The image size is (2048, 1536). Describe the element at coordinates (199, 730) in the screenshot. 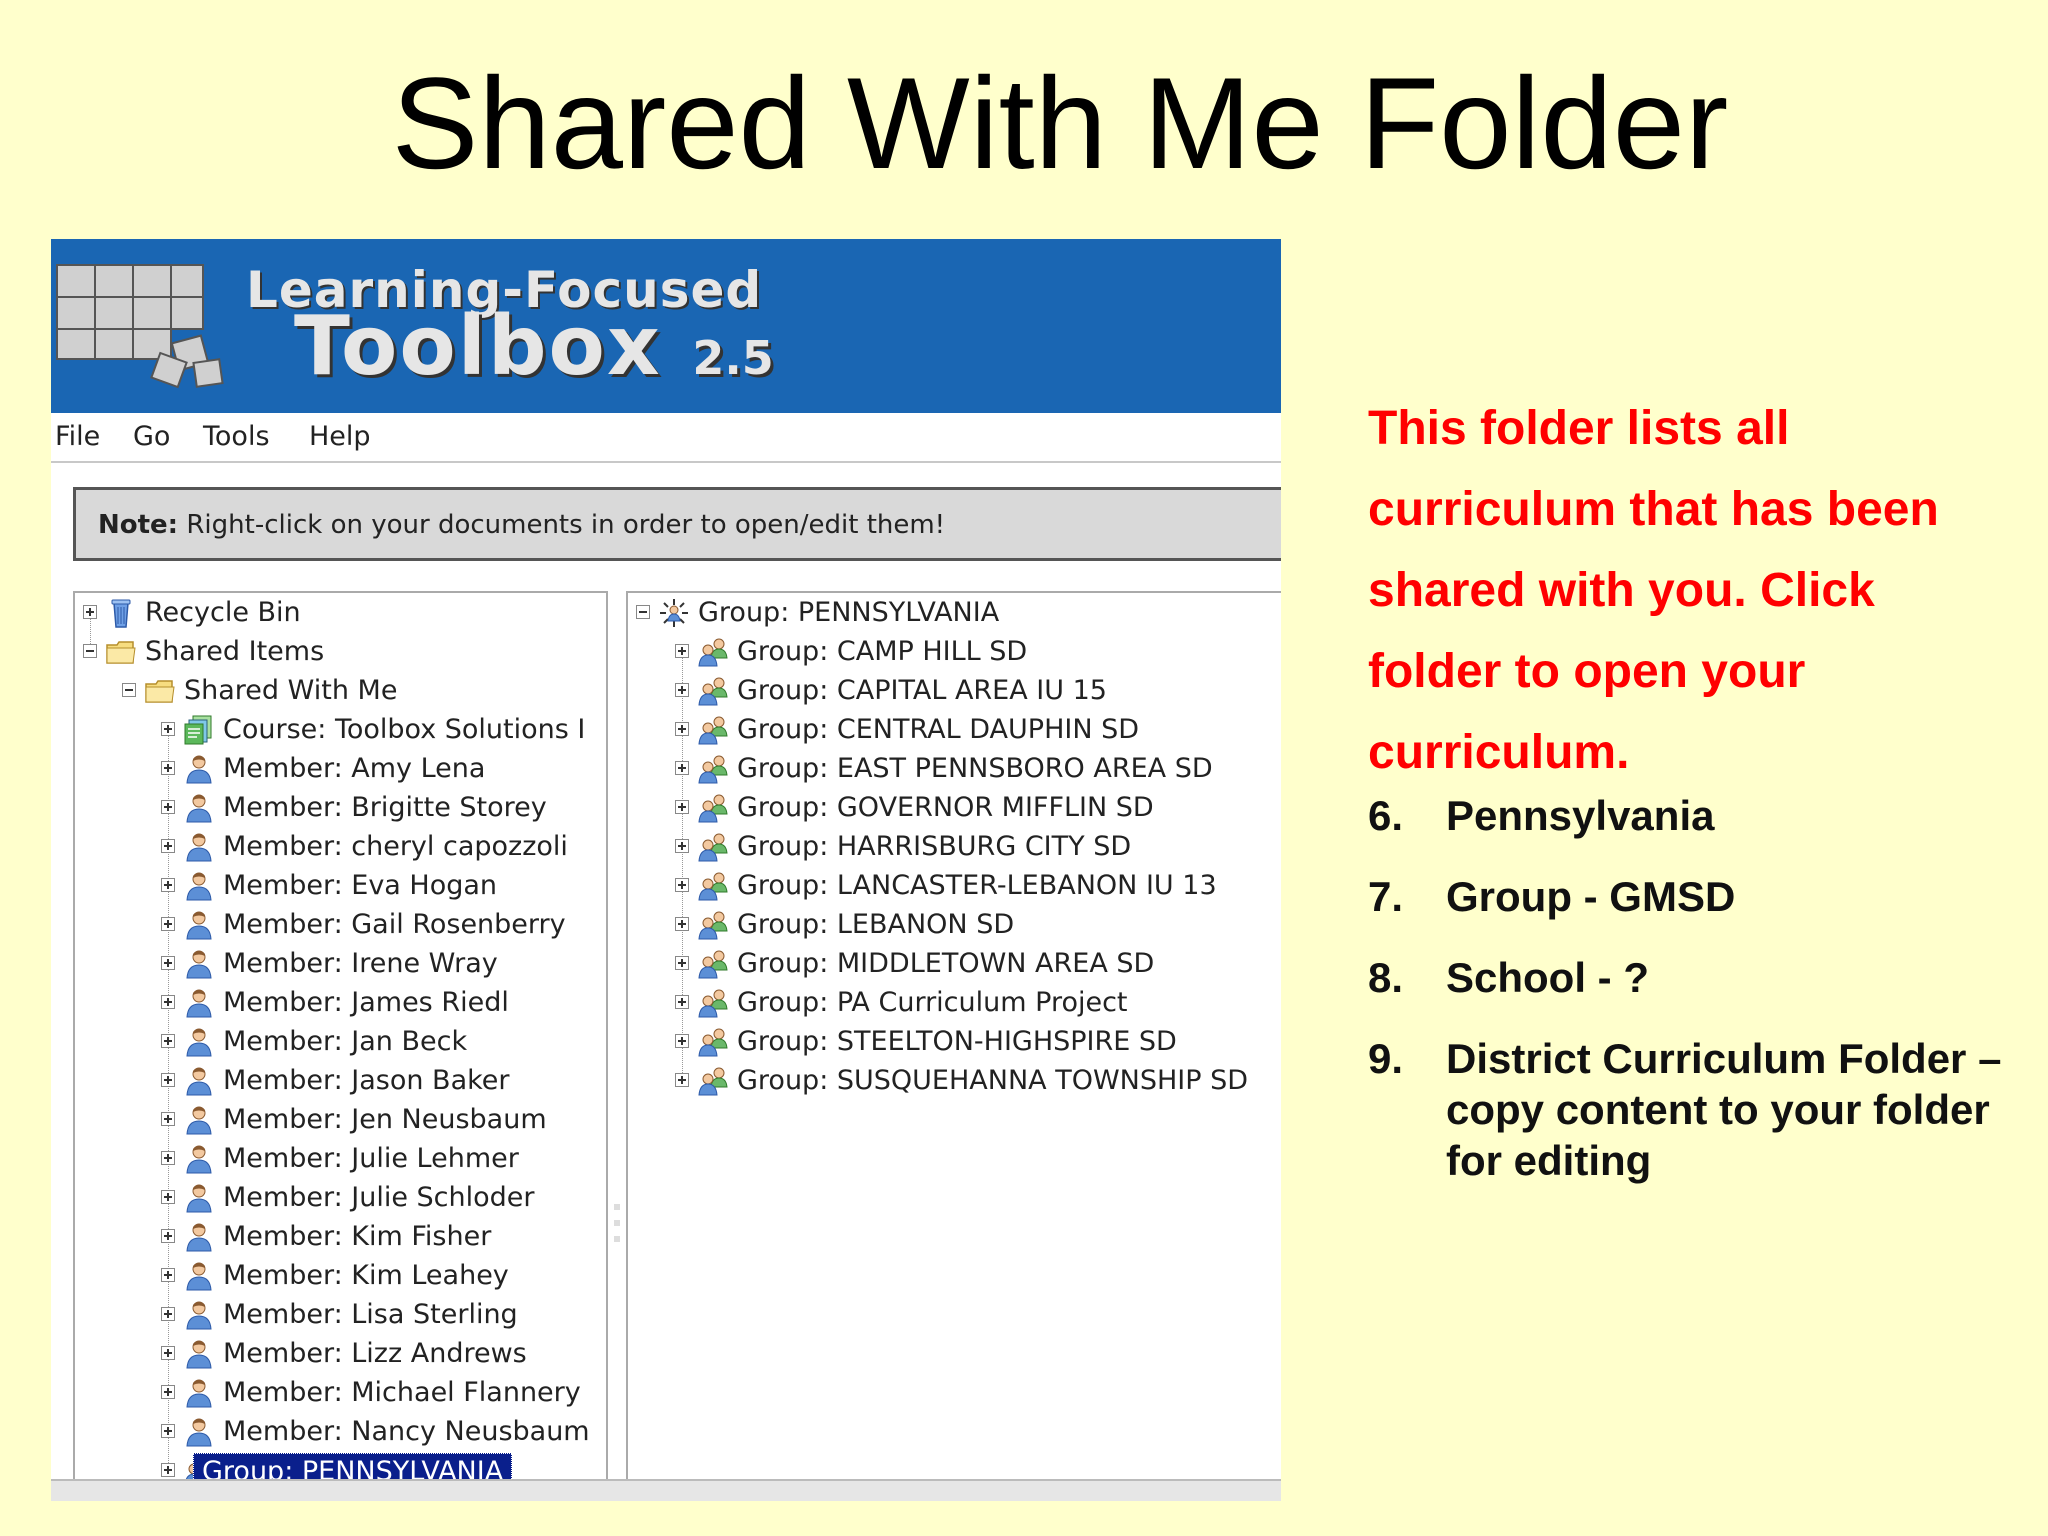

I see `course-icon` at that location.